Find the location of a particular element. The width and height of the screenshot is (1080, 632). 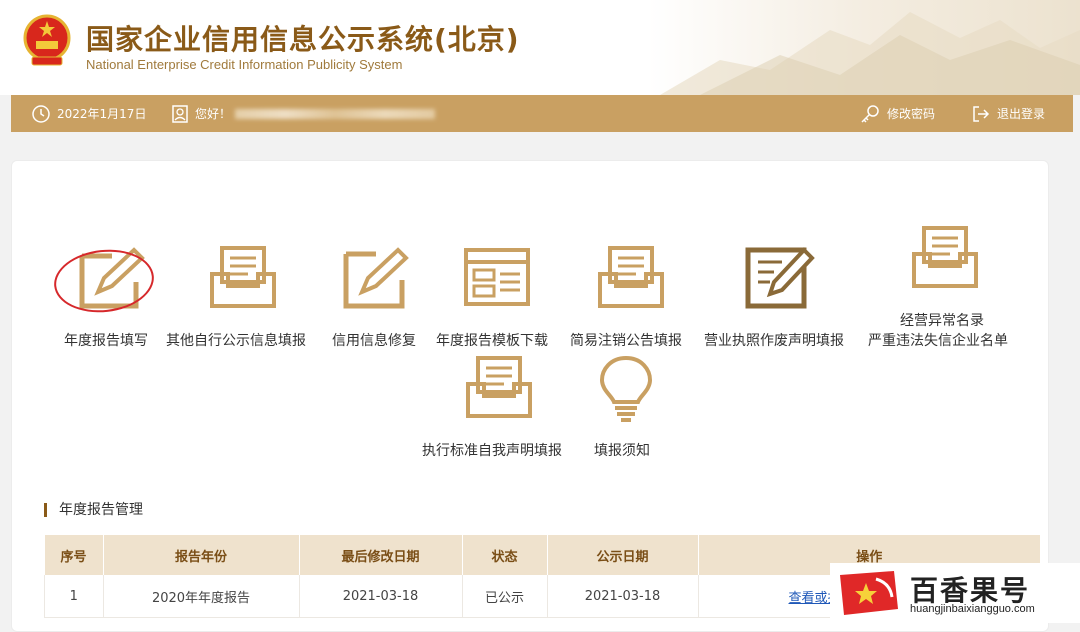

mountain-background-icon is located at coordinates (870, 53).